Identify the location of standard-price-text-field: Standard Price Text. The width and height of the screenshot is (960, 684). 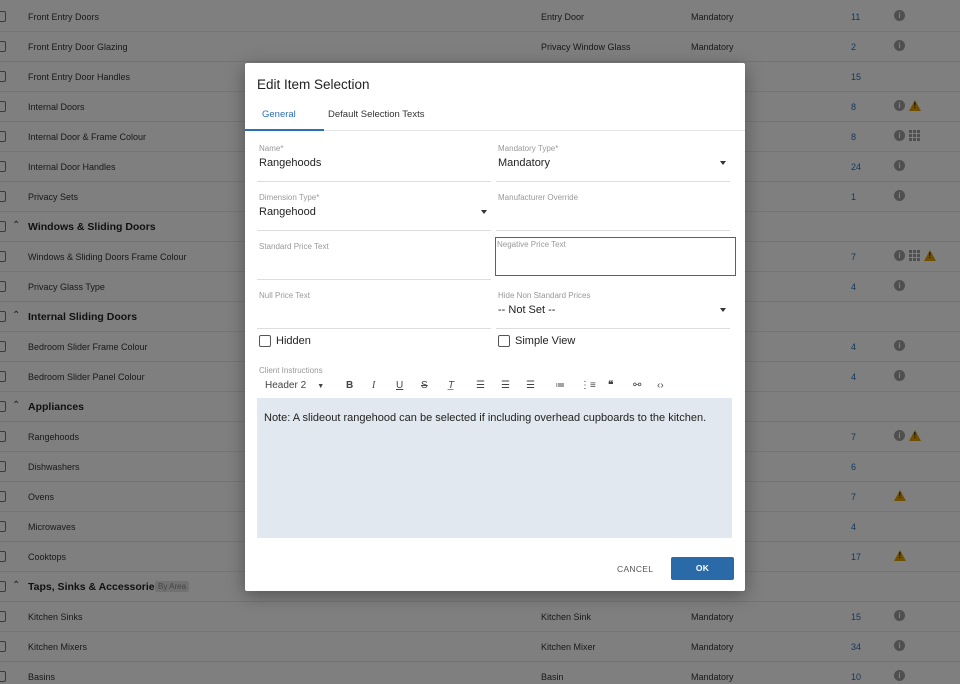
(374, 260).